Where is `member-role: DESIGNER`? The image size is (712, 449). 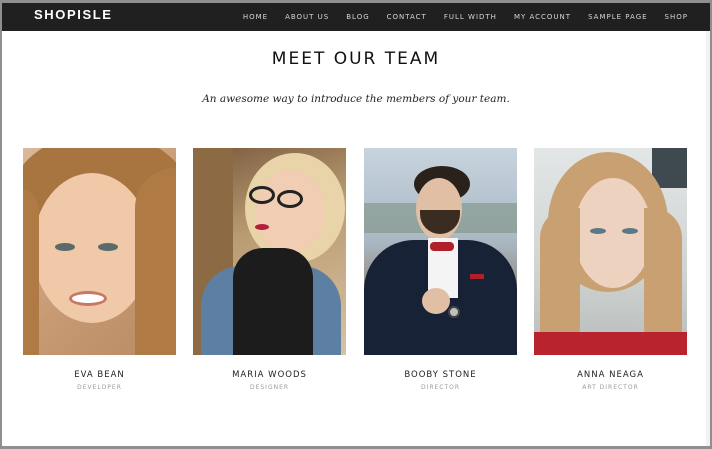 member-role: DESIGNER is located at coordinates (269, 387).